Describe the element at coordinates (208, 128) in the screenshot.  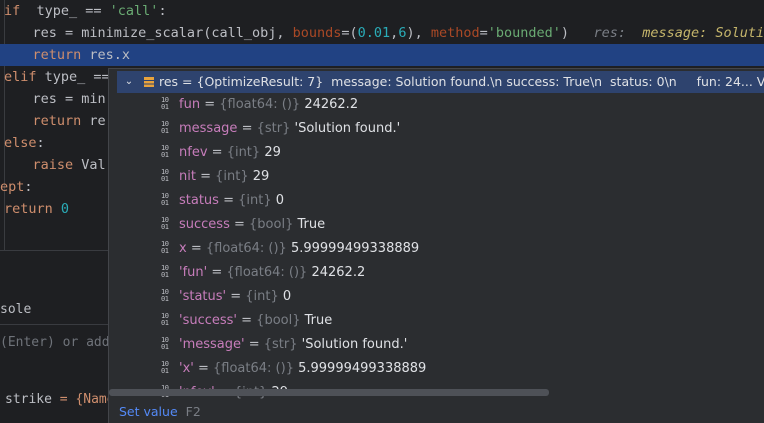
I see `field-name: message` at that location.